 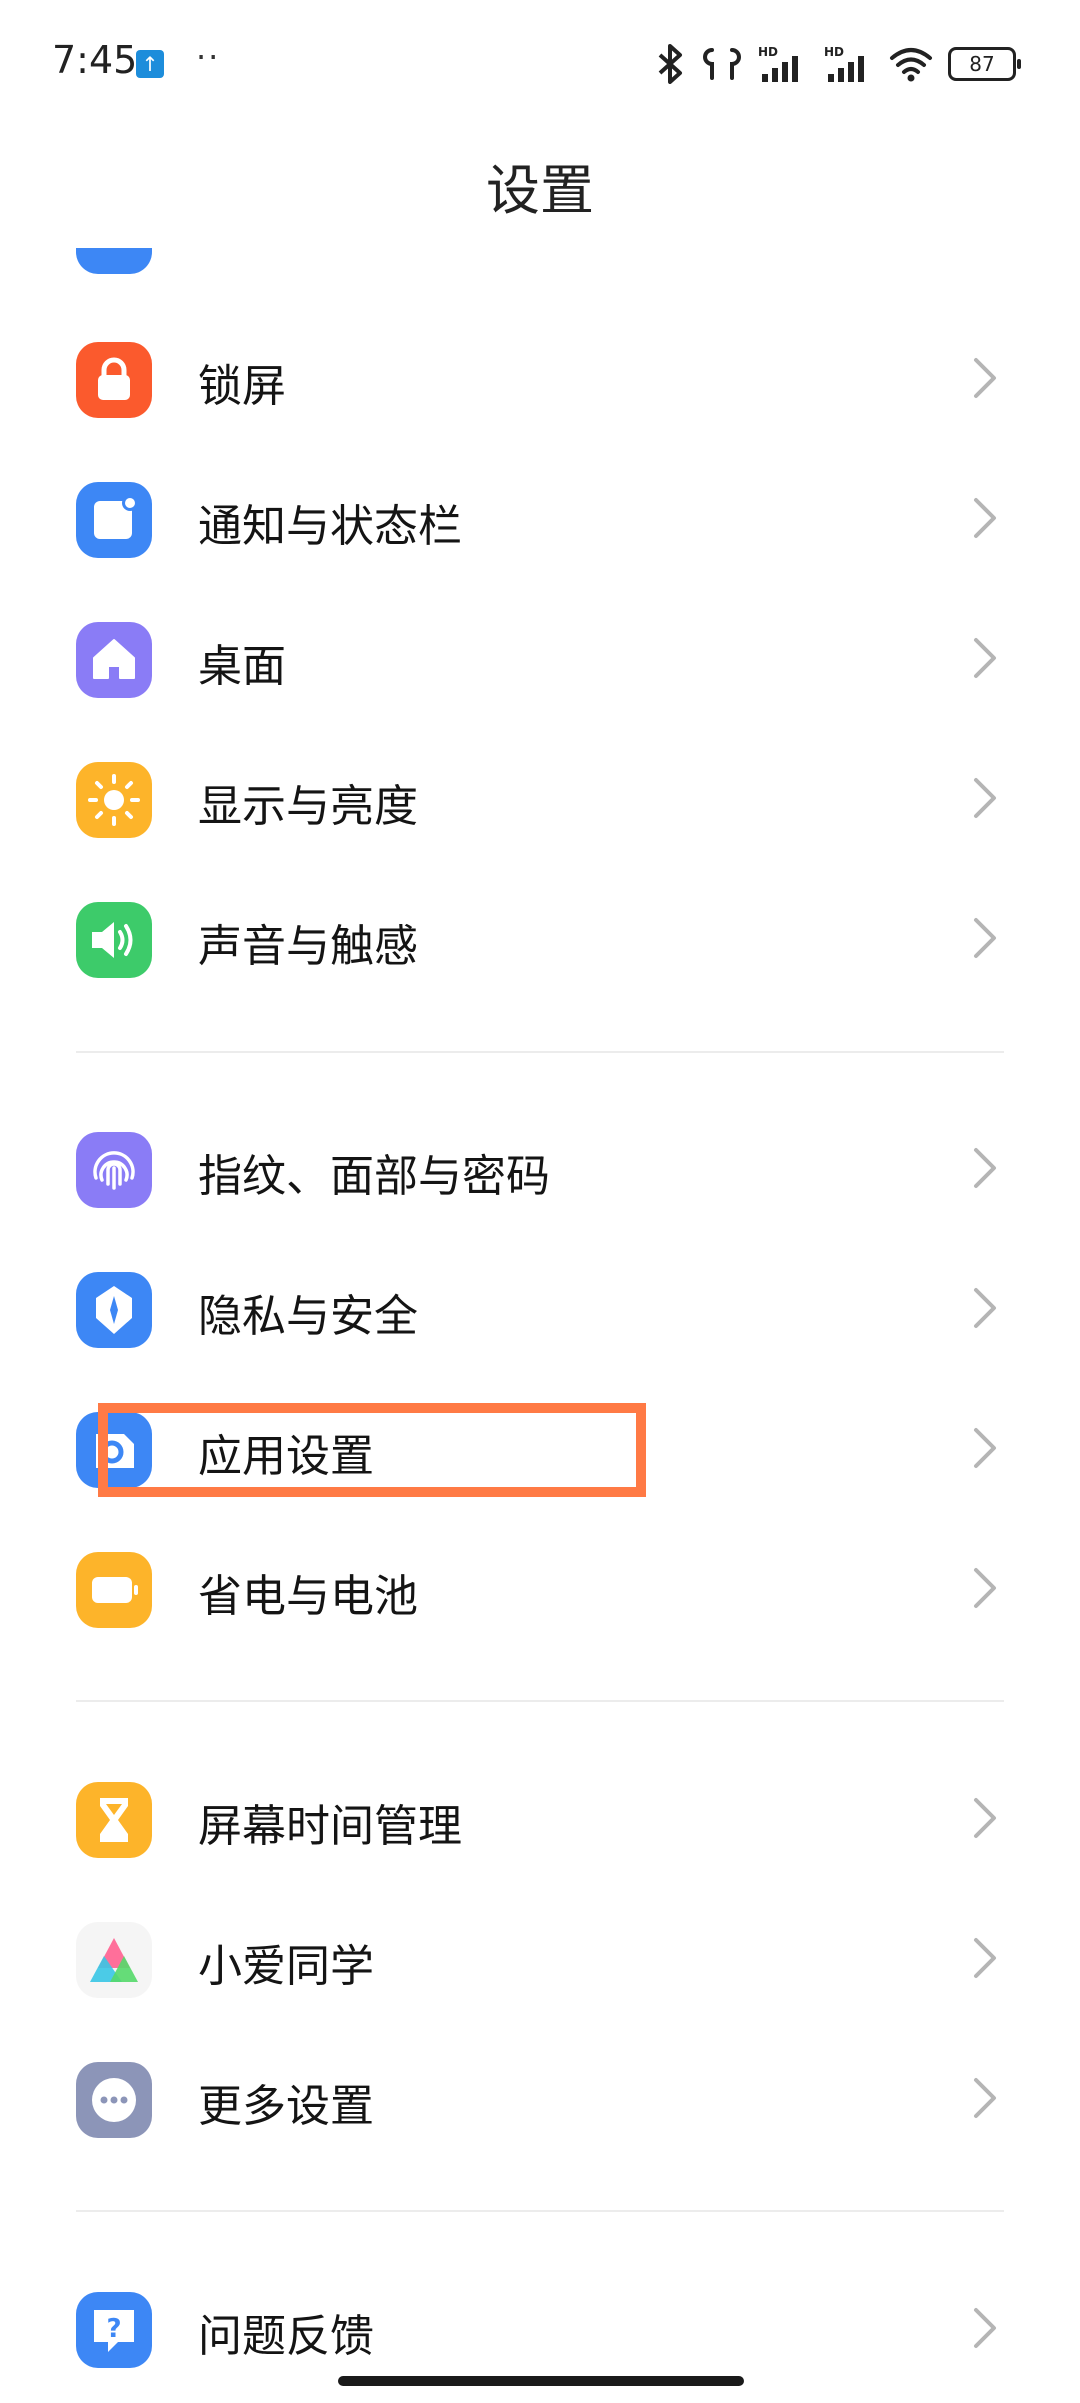 What do you see at coordinates (372, 1450) in the screenshot?
I see `highlight-box` at bounding box center [372, 1450].